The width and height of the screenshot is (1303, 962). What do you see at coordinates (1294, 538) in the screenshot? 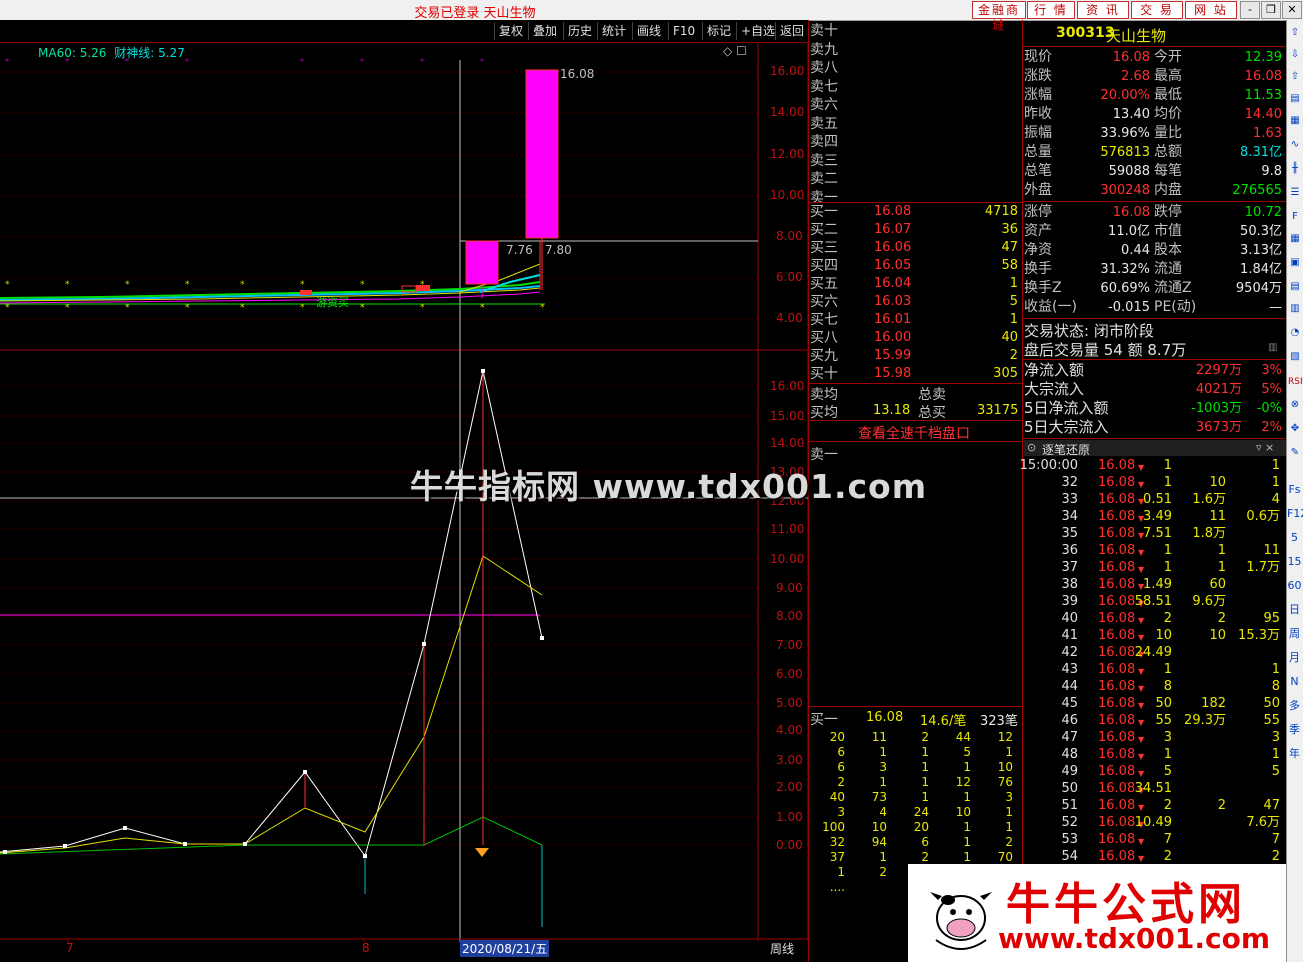
I see `period-button: 5` at bounding box center [1294, 538].